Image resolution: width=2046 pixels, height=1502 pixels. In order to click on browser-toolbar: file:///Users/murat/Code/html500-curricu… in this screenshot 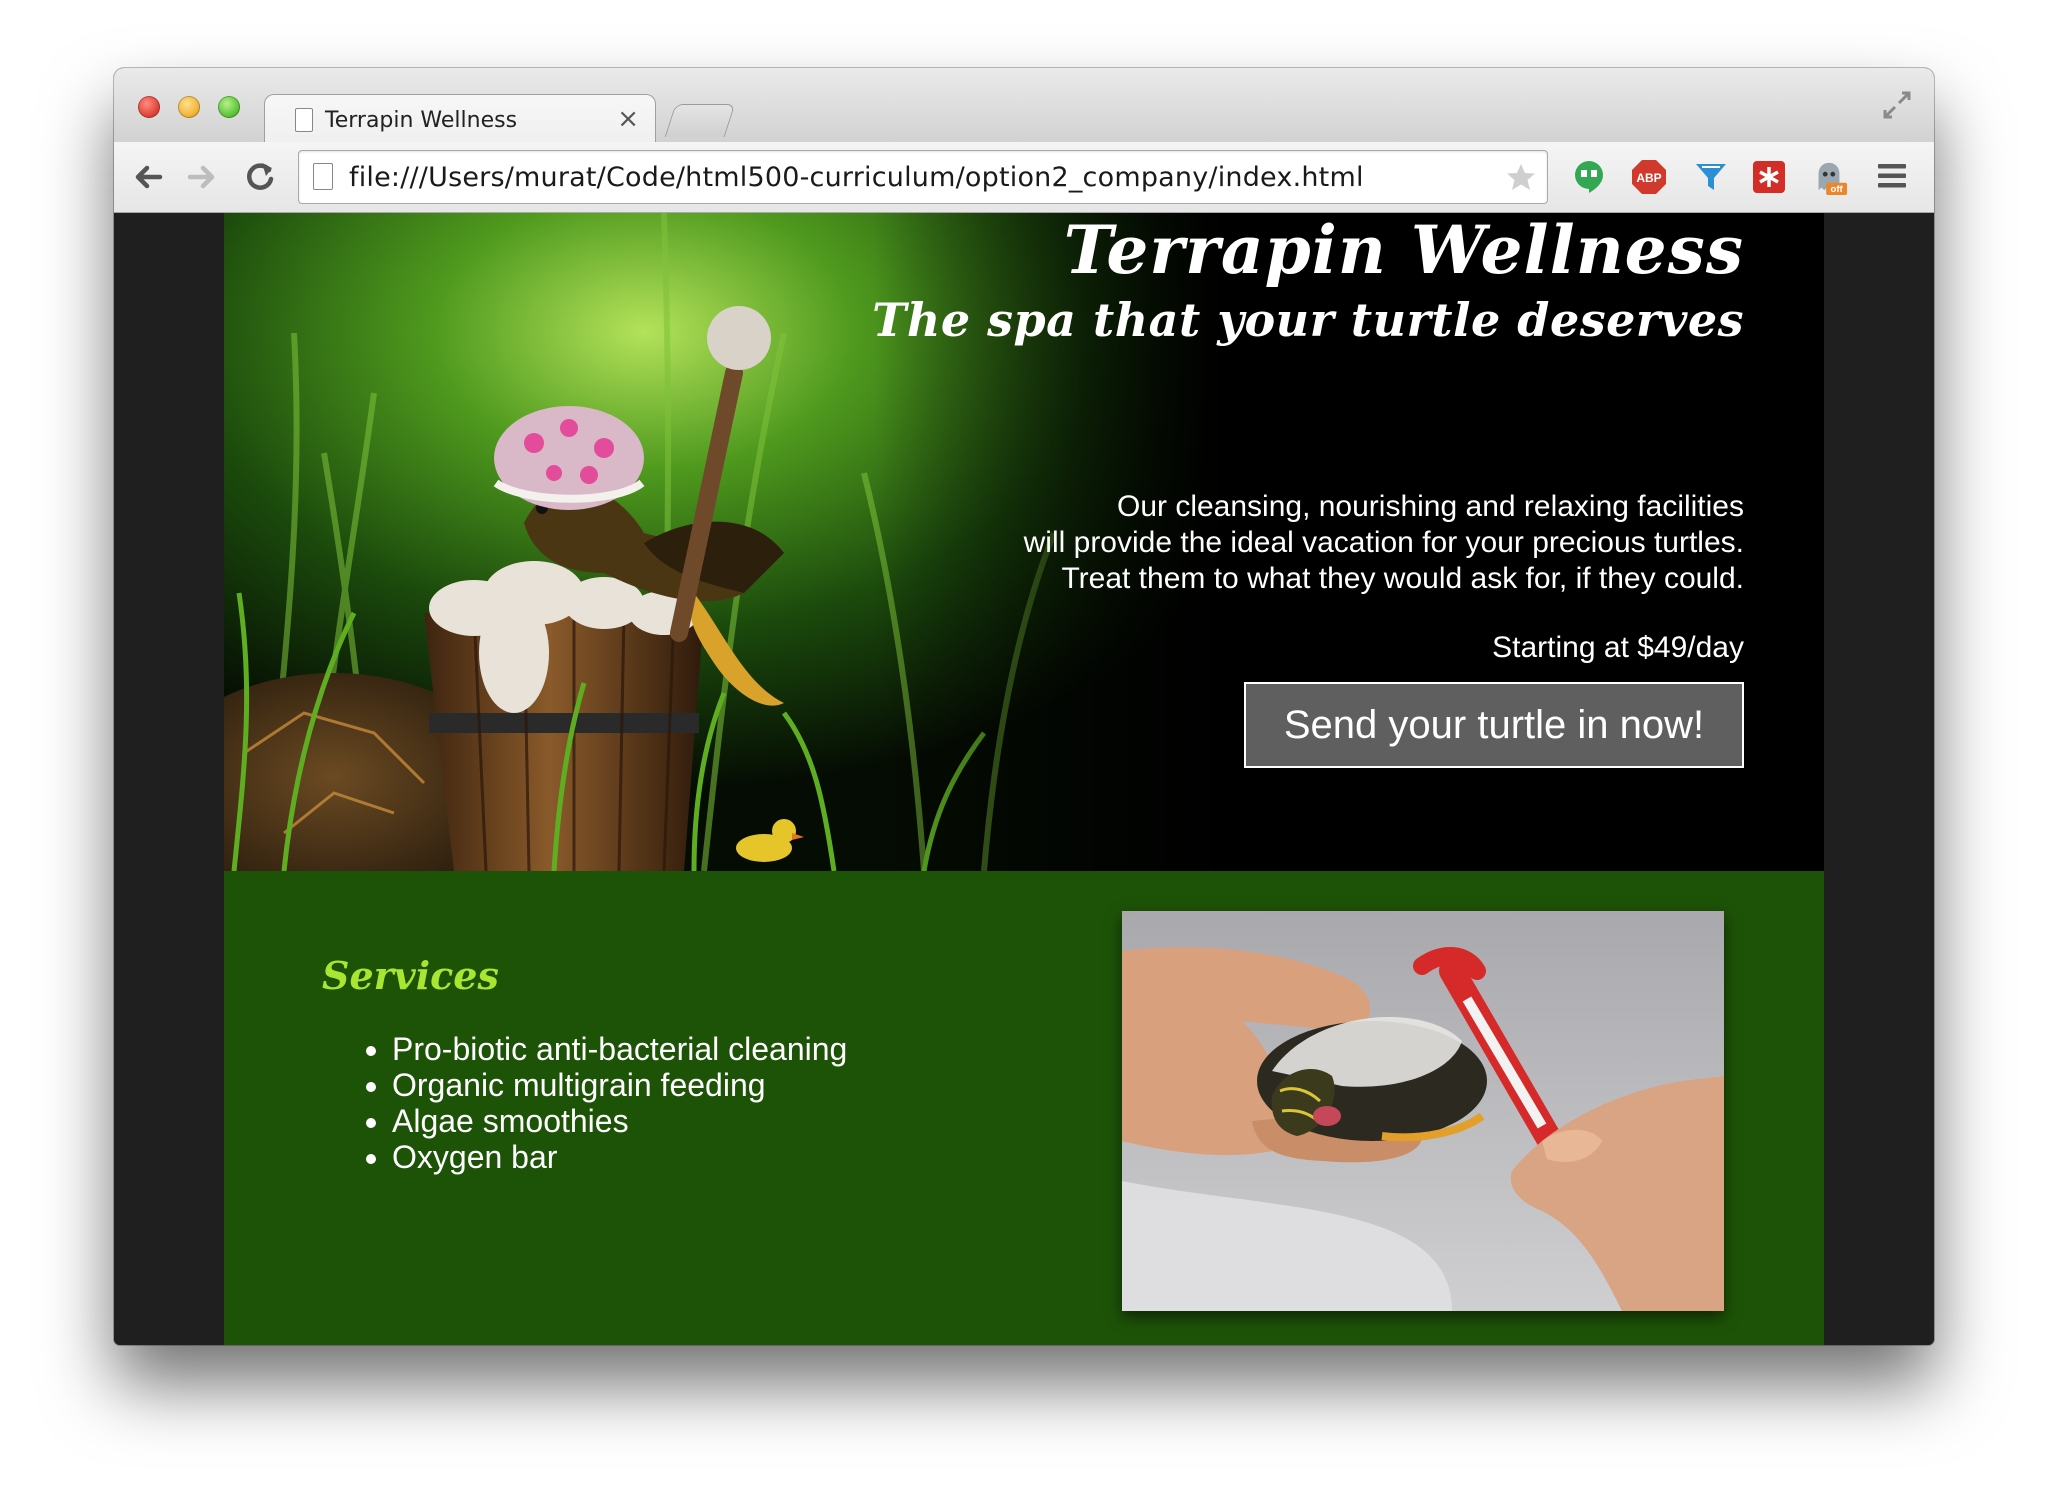, I will do `click(1024, 177)`.